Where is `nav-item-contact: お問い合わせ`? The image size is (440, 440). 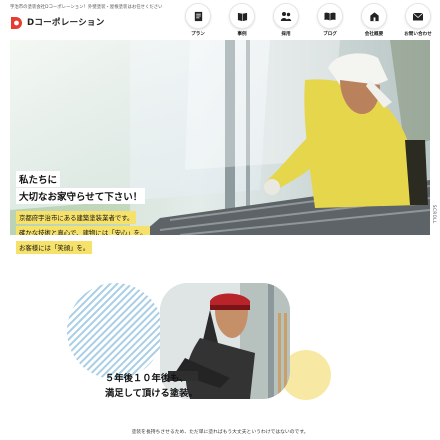 nav-item-contact: お問い合わせ is located at coordinates (418, 20).